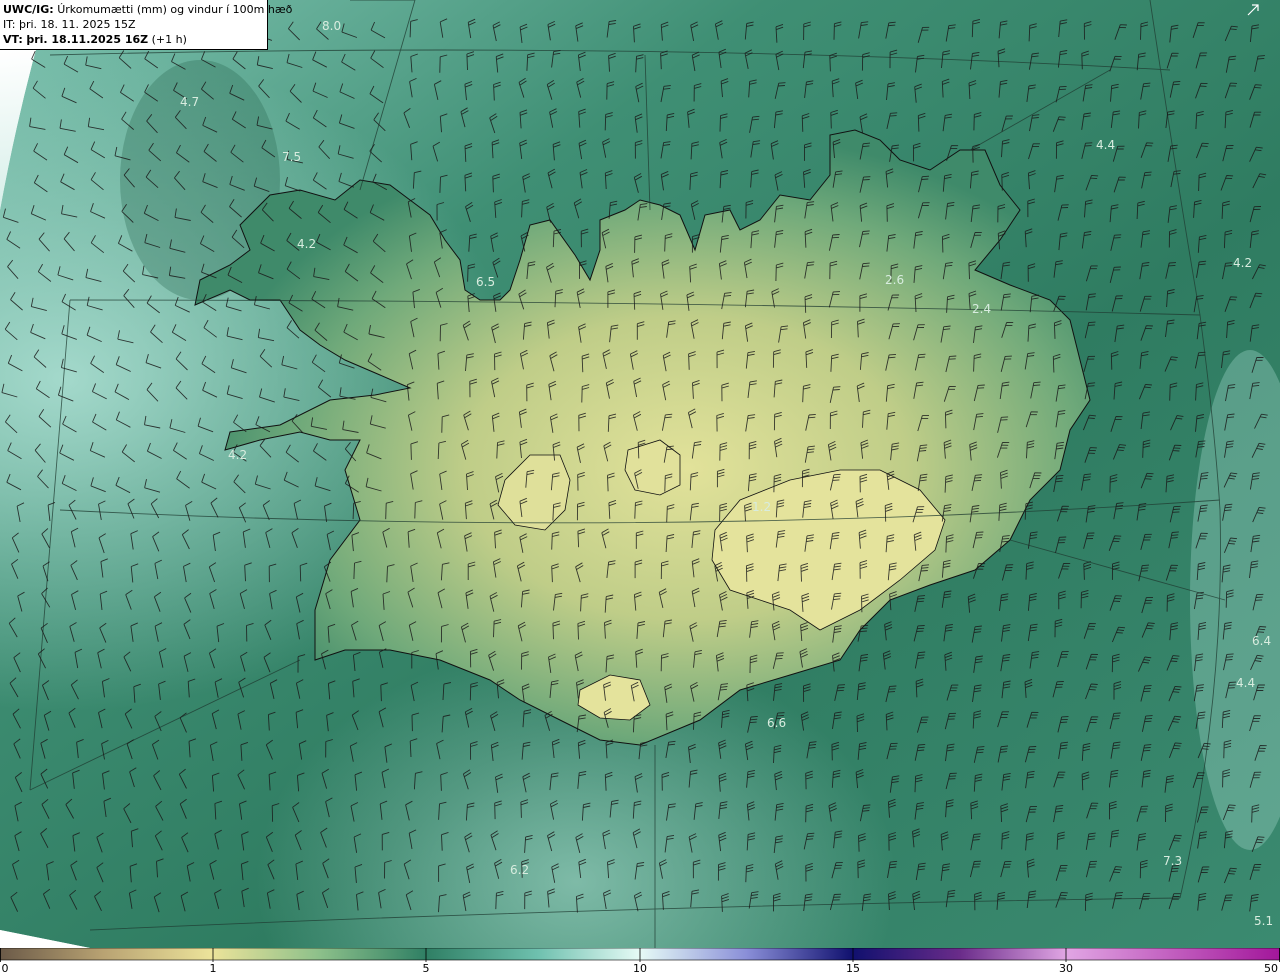 The height and width of the screenshot is (978, 1280). I want to click on map-value: 2.4, so click(981, 309).